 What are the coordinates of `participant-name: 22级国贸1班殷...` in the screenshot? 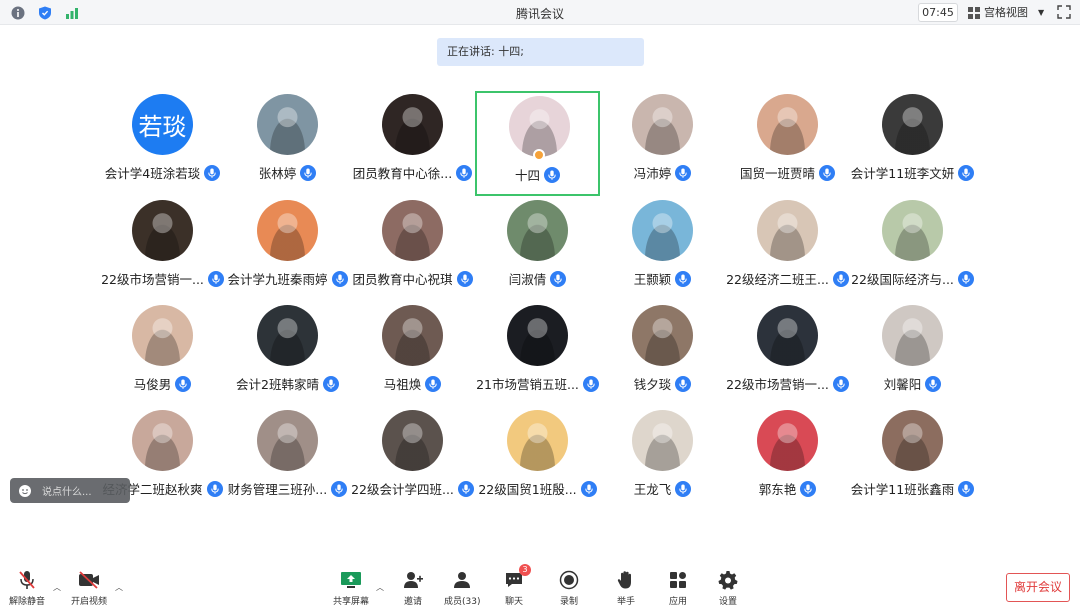 It's located at (527, 489).